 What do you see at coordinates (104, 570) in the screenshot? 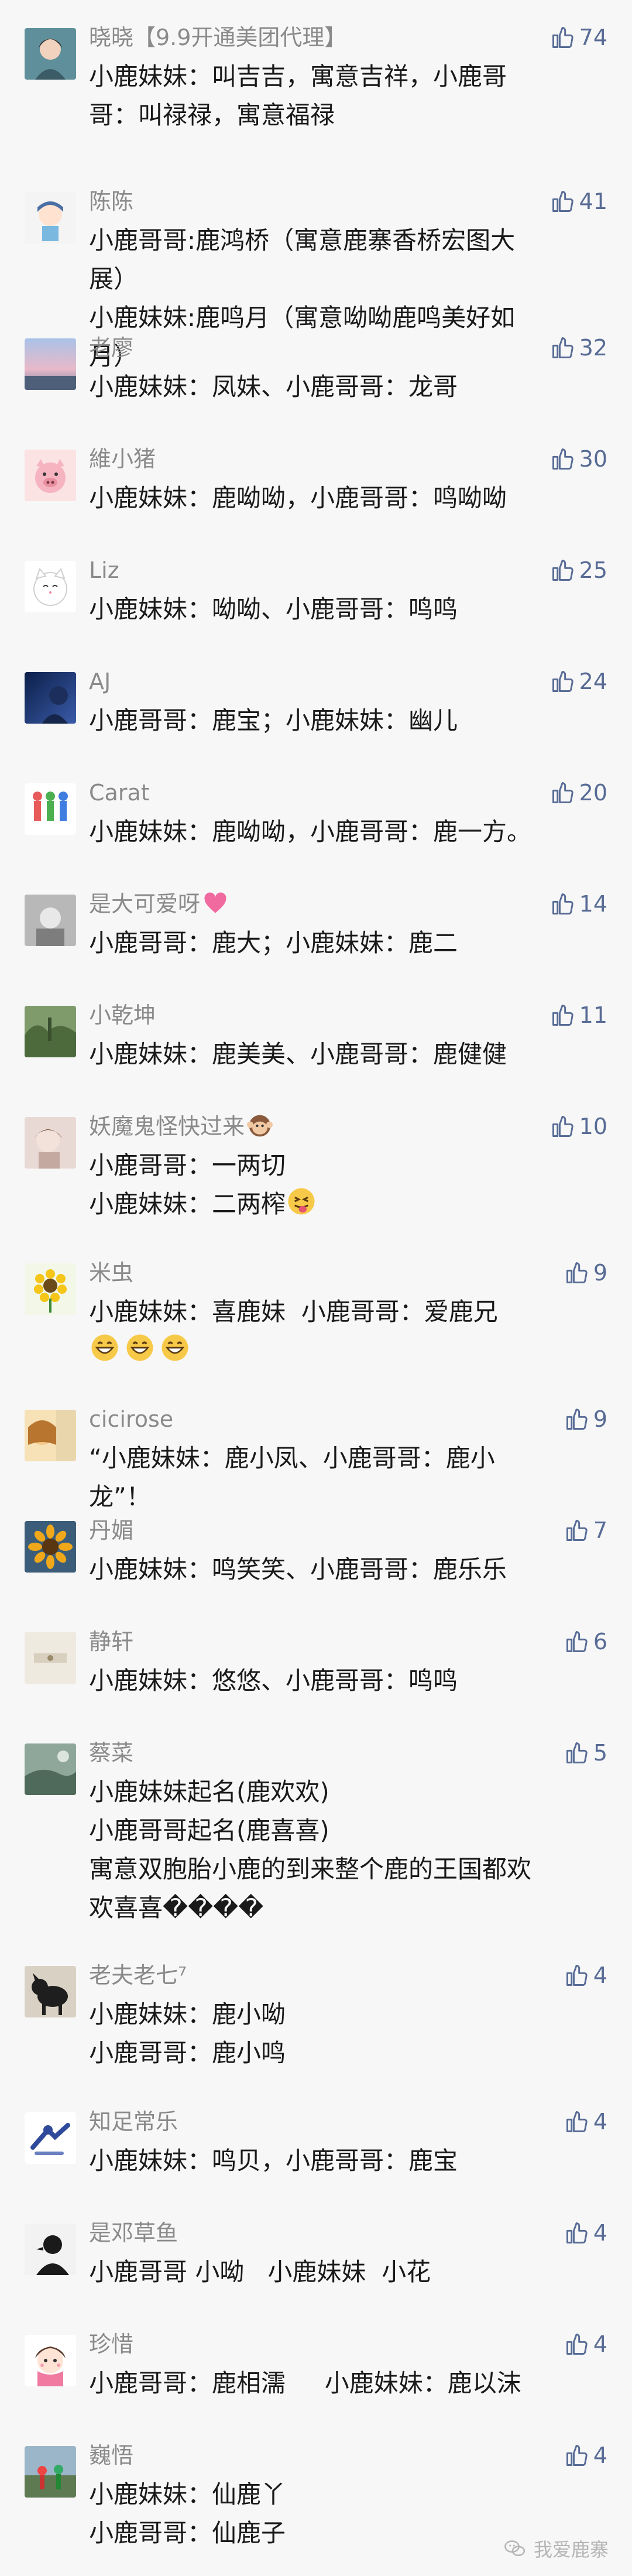
I see `nickname: Liz` at bounding box center [104, 570].